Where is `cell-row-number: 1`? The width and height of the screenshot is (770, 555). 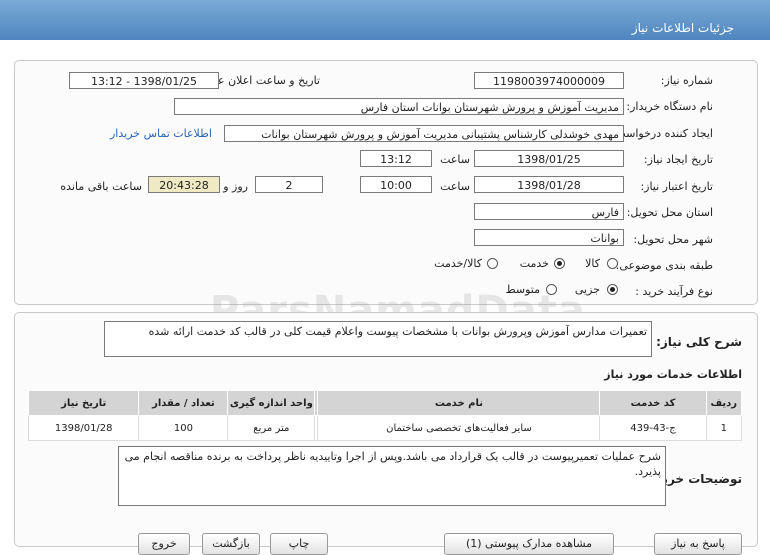 cell-row-number: 1 is located at coordinates (724, 428).